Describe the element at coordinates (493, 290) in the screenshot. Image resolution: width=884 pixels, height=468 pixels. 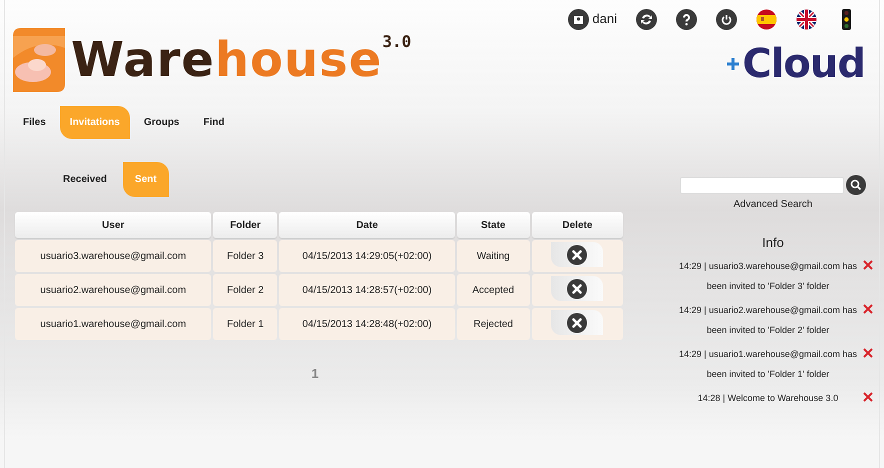
I see `table-cell: Accepted` at that location.